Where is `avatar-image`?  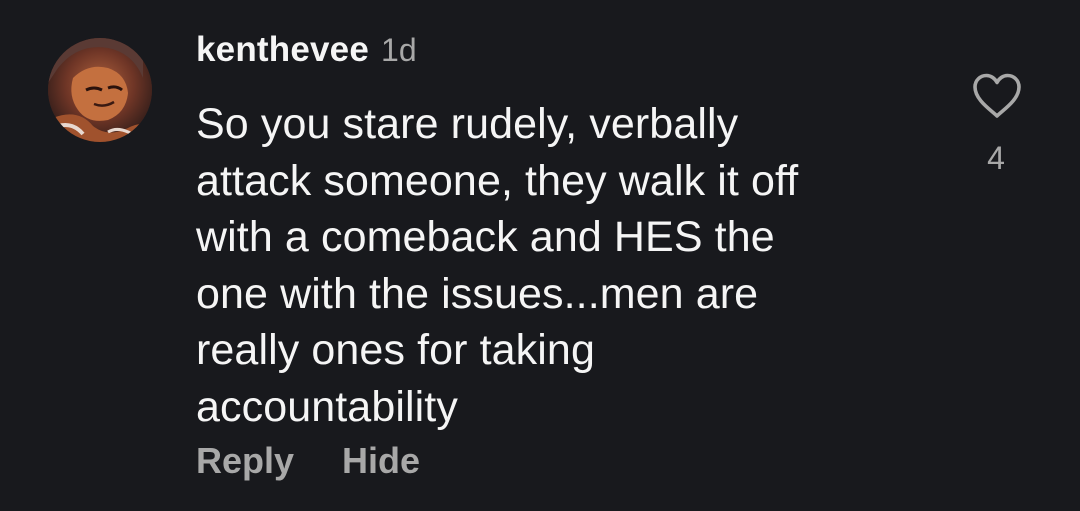 avatar-image is located at coordinates (100, 90).